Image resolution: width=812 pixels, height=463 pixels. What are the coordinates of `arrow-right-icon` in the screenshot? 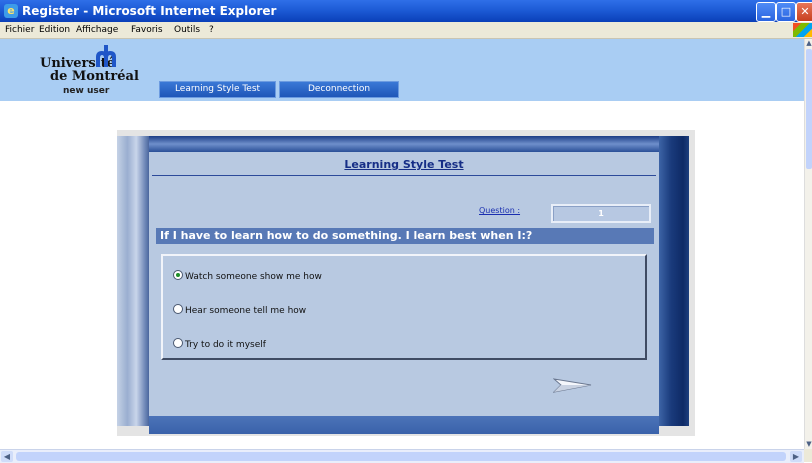 It's located at (573, 385).